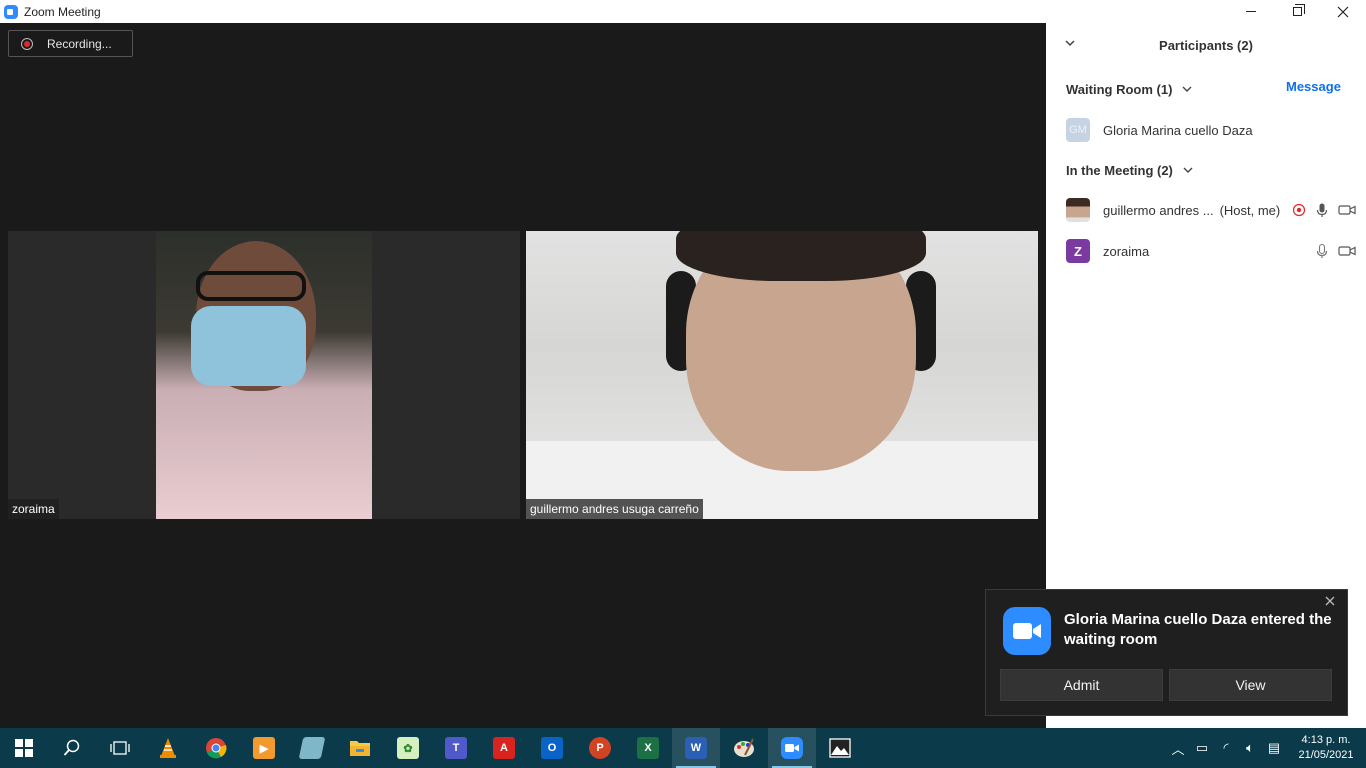 This screenshot has height=768, width=1366. What do you see at coordinates (1250, 685) in the screenshot?
I see `view-button: View` at bounding box center [1250, 685].